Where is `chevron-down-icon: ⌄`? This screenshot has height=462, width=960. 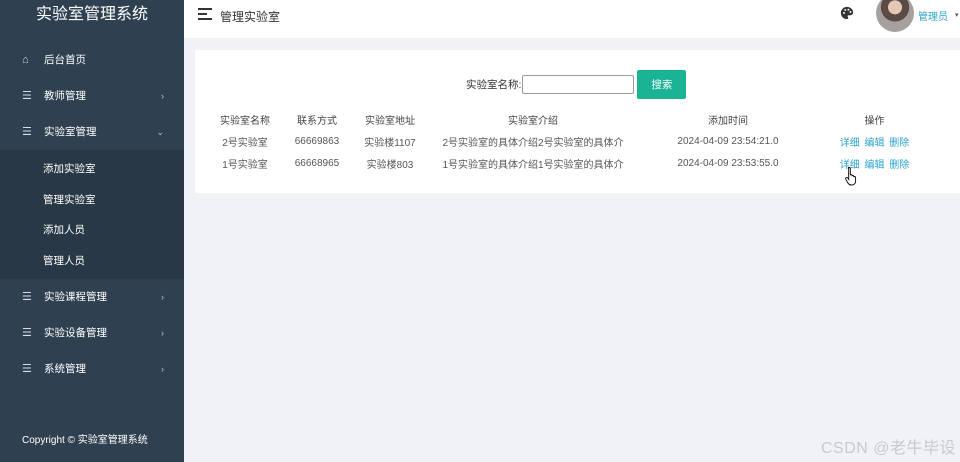 chevron-down-icon: ⌄ is located at coordinates (160, 132).